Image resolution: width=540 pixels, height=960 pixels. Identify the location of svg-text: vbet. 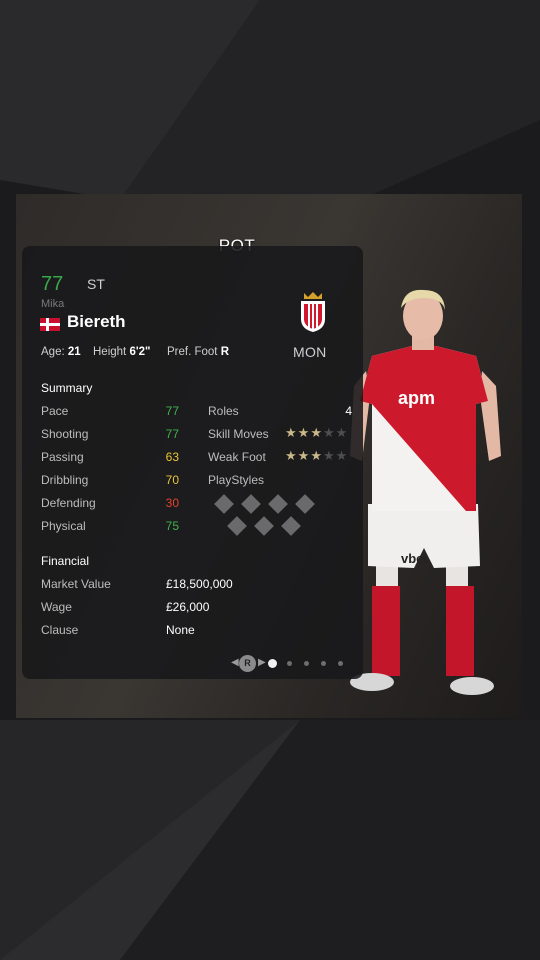
(414, 558).